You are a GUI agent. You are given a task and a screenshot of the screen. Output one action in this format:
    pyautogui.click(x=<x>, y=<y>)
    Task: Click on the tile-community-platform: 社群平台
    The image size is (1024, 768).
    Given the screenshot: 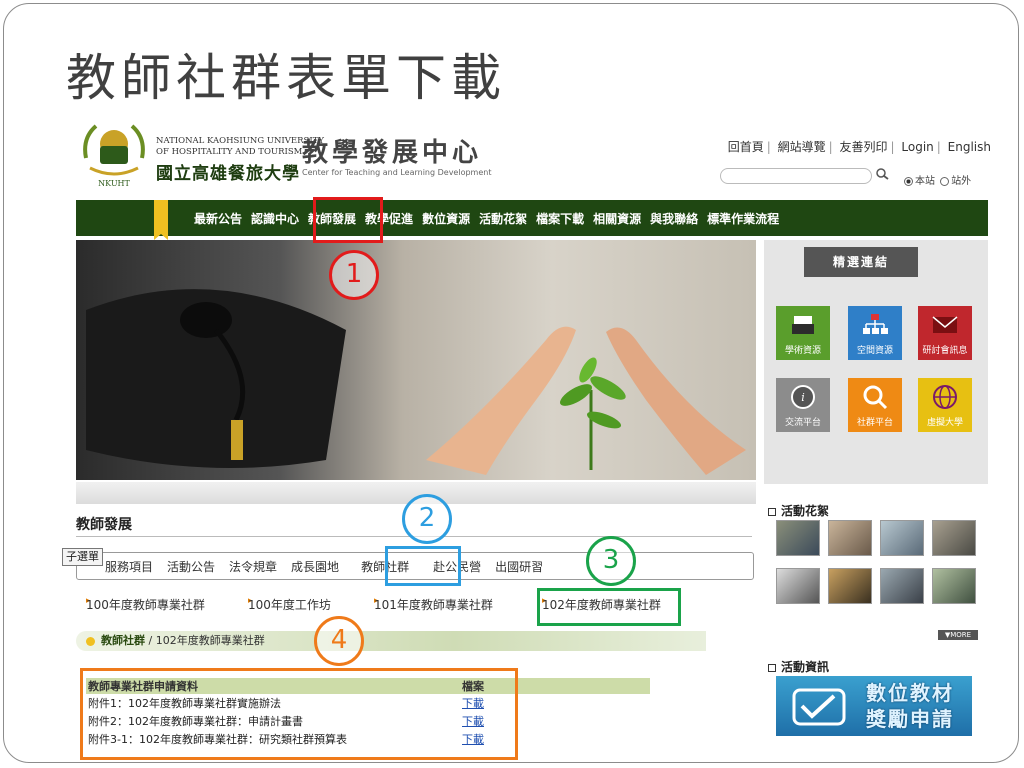 What is the action you would take?
    pyautogui.click(x=875, y=405)
    